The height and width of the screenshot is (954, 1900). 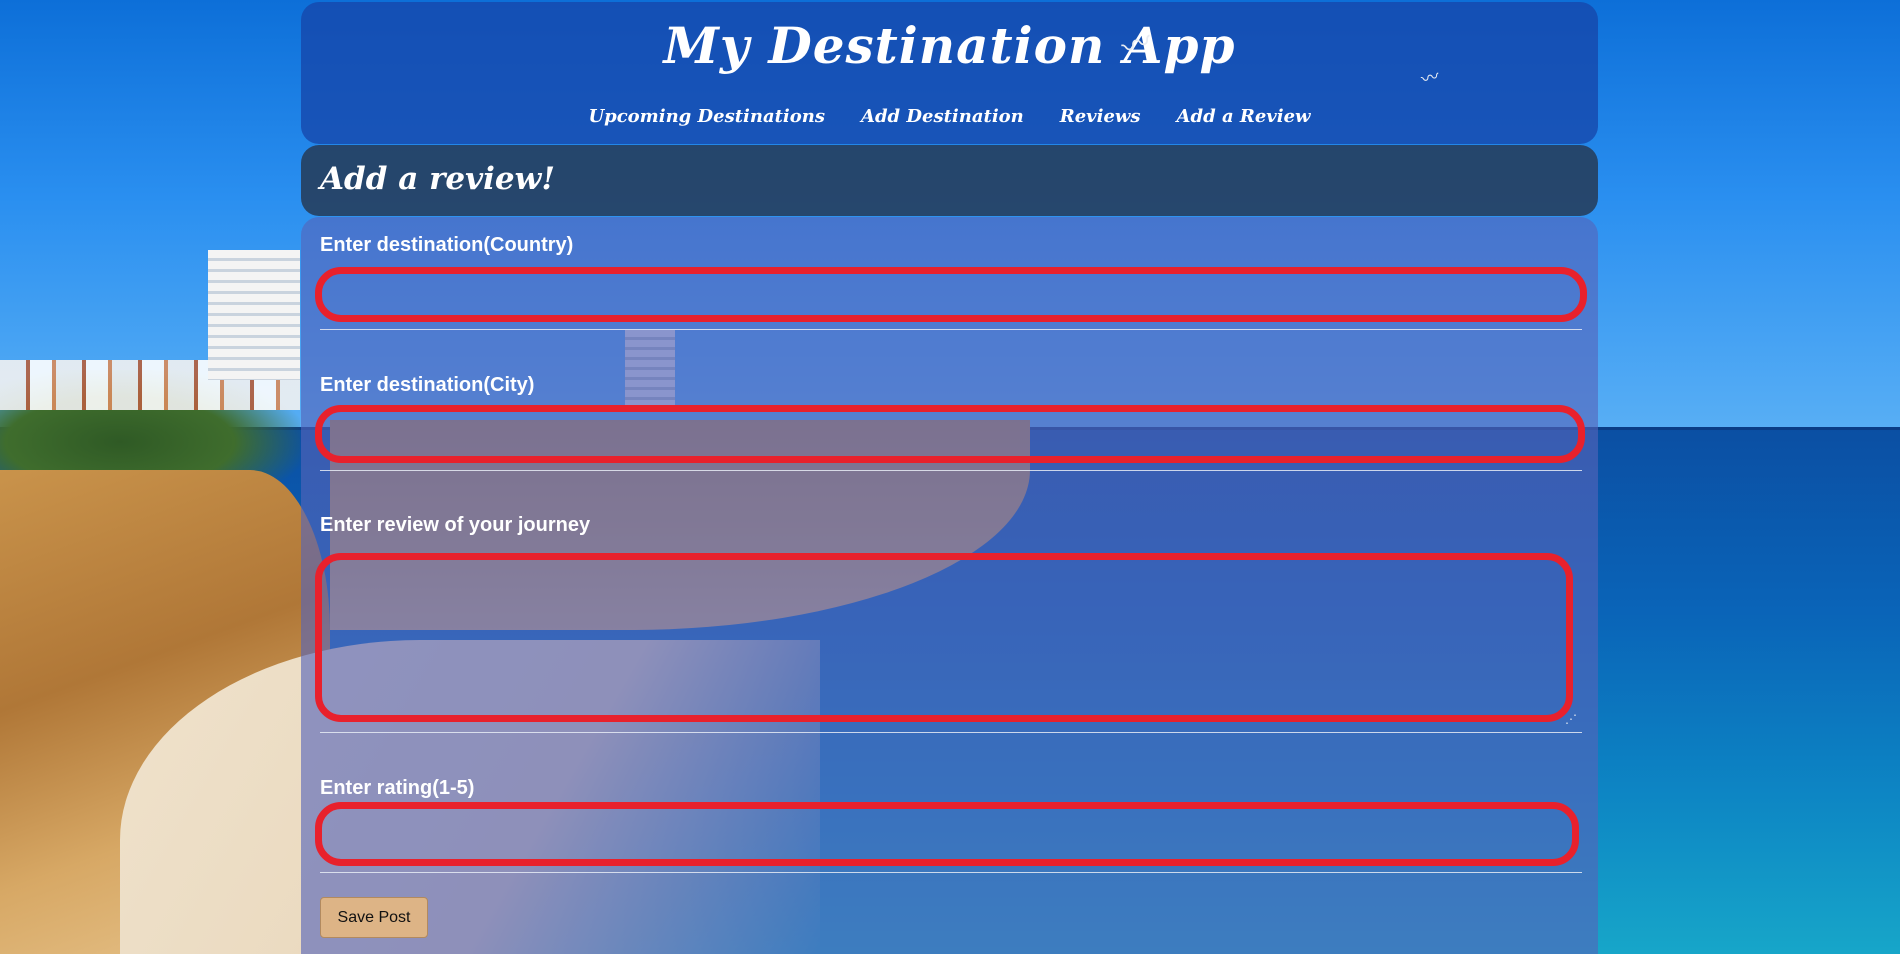 I want to click on nav-add-destination: Add Destination, so click(x=942, y=116).